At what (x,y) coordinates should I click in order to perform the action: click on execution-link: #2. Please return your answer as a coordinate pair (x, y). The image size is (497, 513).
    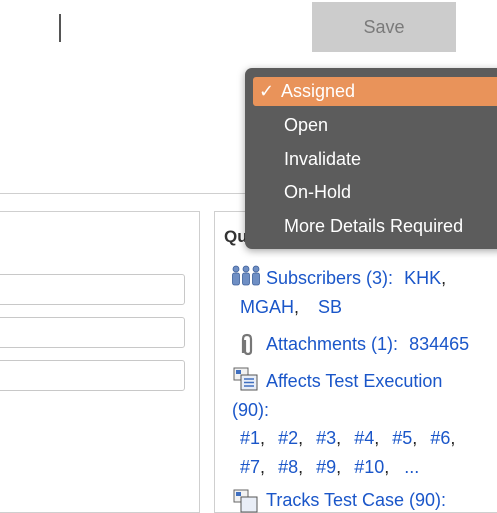
    Looking at the image, I should click on (288, 438).